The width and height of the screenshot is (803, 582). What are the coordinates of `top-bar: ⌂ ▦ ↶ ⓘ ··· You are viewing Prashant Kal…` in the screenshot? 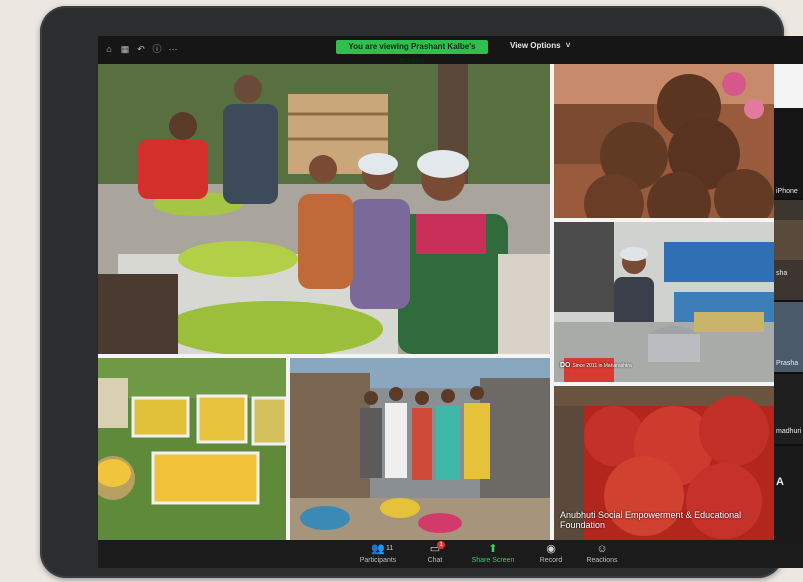 It's located at (450, 50).